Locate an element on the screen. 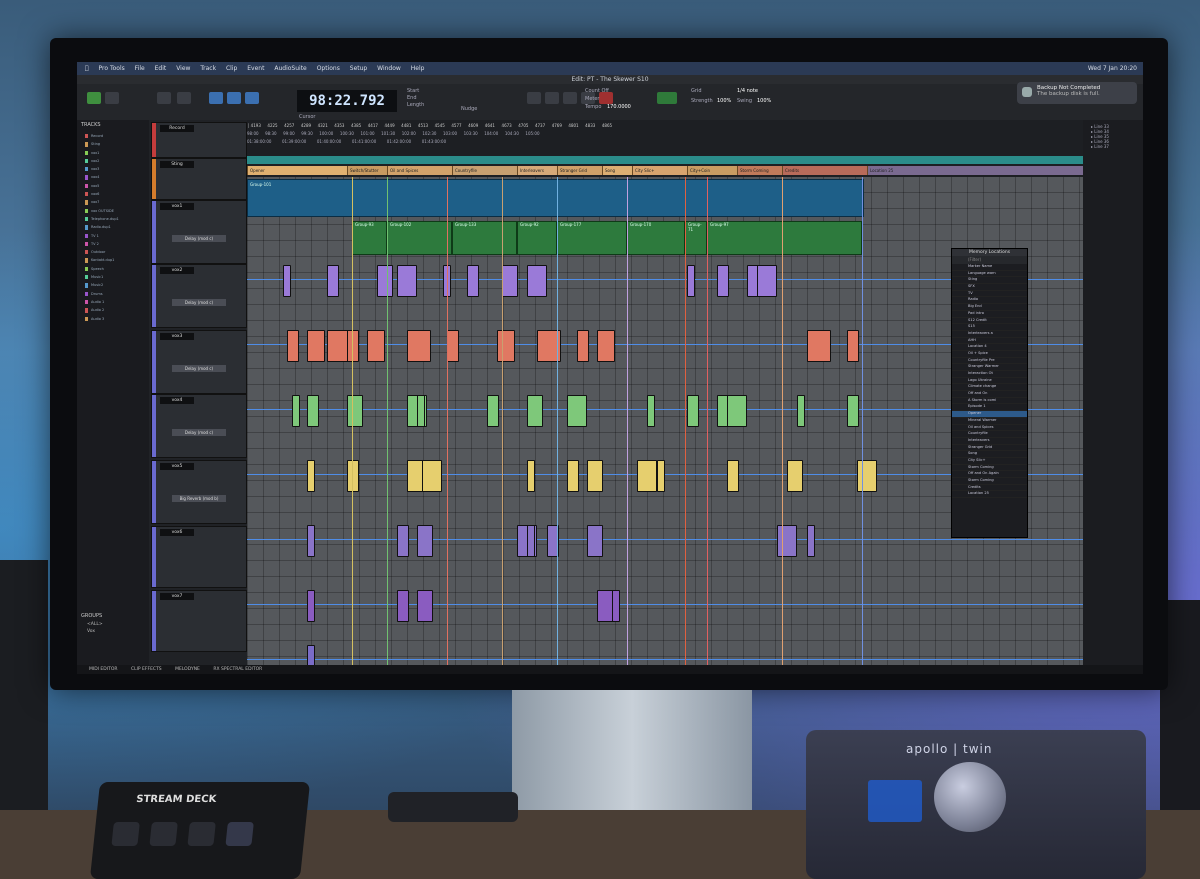 The height and width of the screenshot is (879, 1200). track-list-item: vox5 is located at coordinates (117, 186).